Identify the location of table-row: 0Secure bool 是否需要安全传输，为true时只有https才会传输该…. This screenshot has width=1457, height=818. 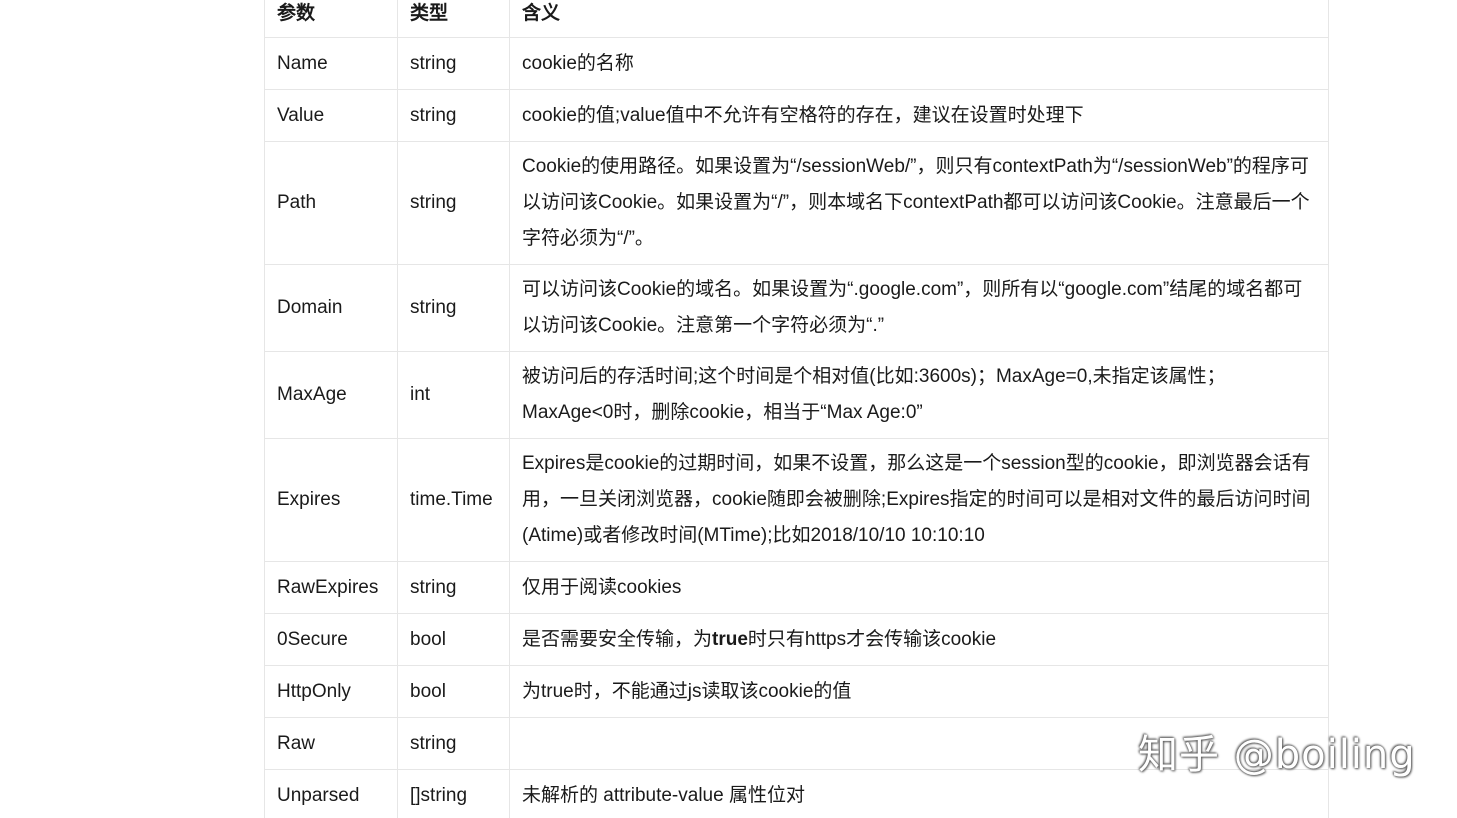
(796, 639).